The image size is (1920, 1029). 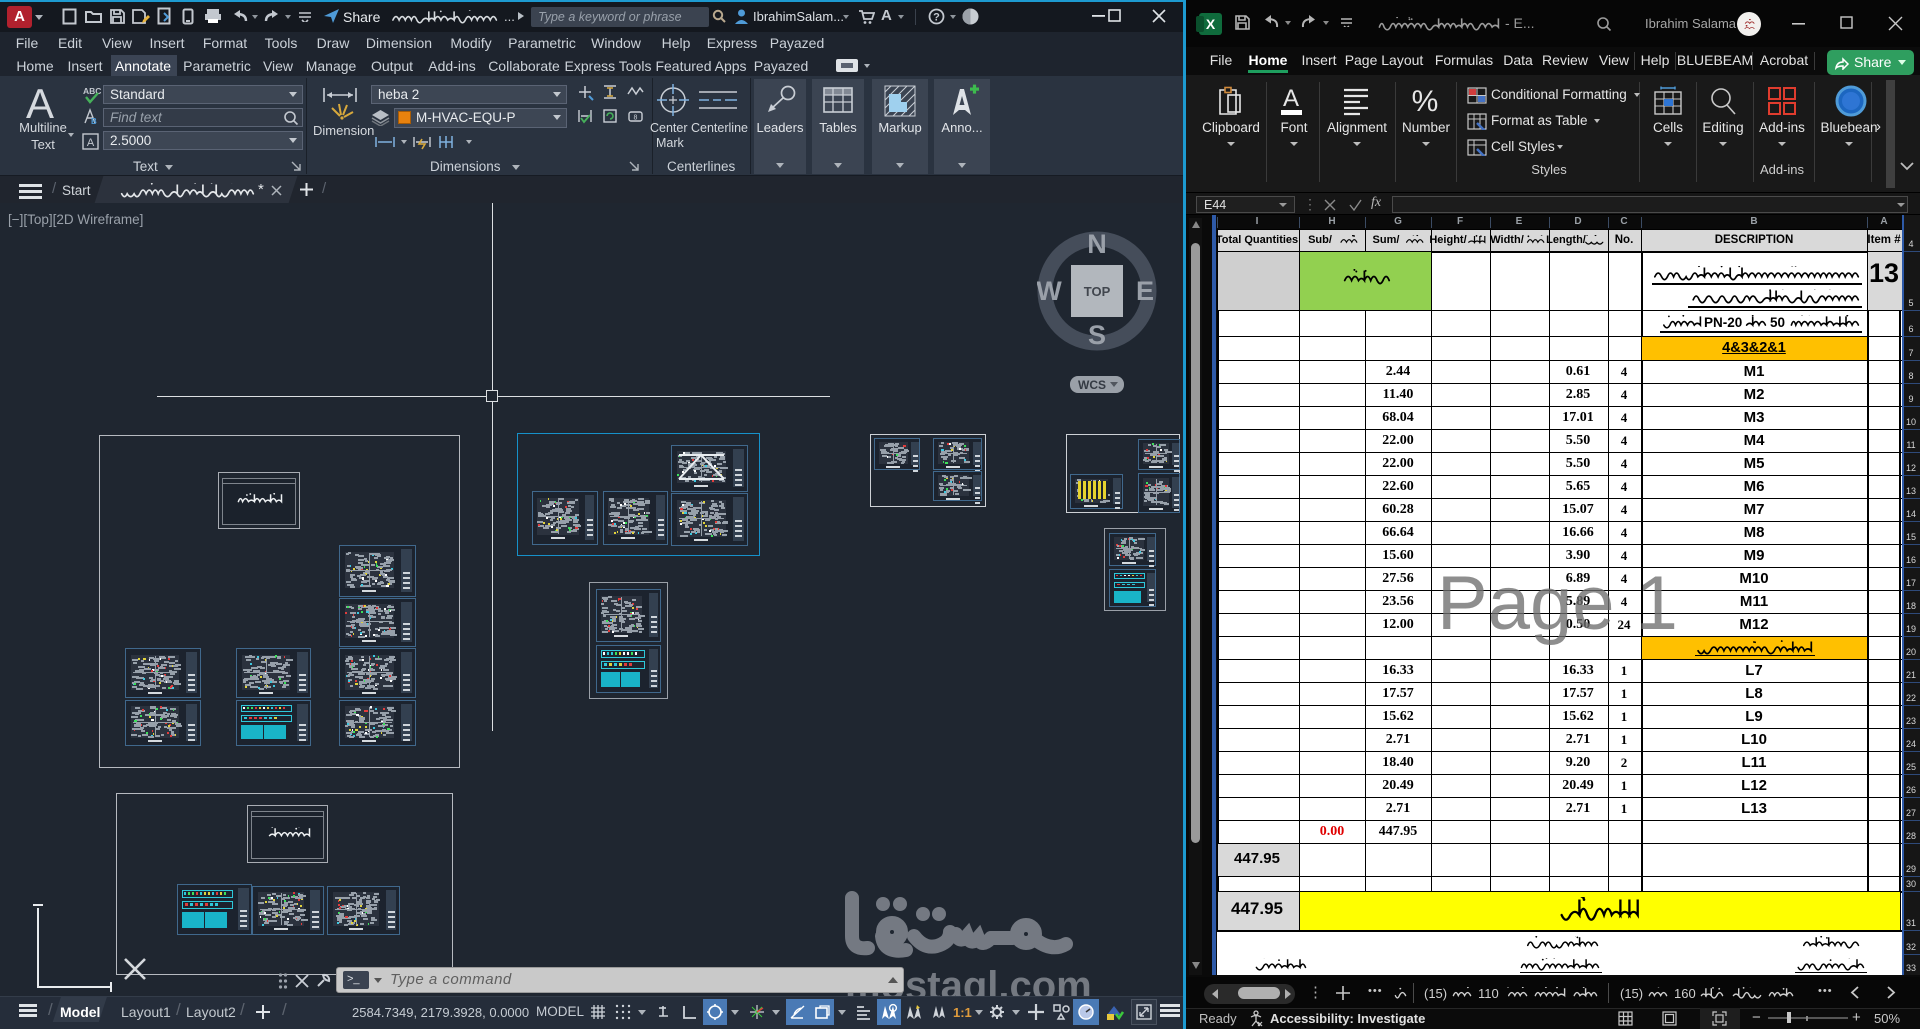 I want to click on svg-text: W, so click(x=1049, y=291).